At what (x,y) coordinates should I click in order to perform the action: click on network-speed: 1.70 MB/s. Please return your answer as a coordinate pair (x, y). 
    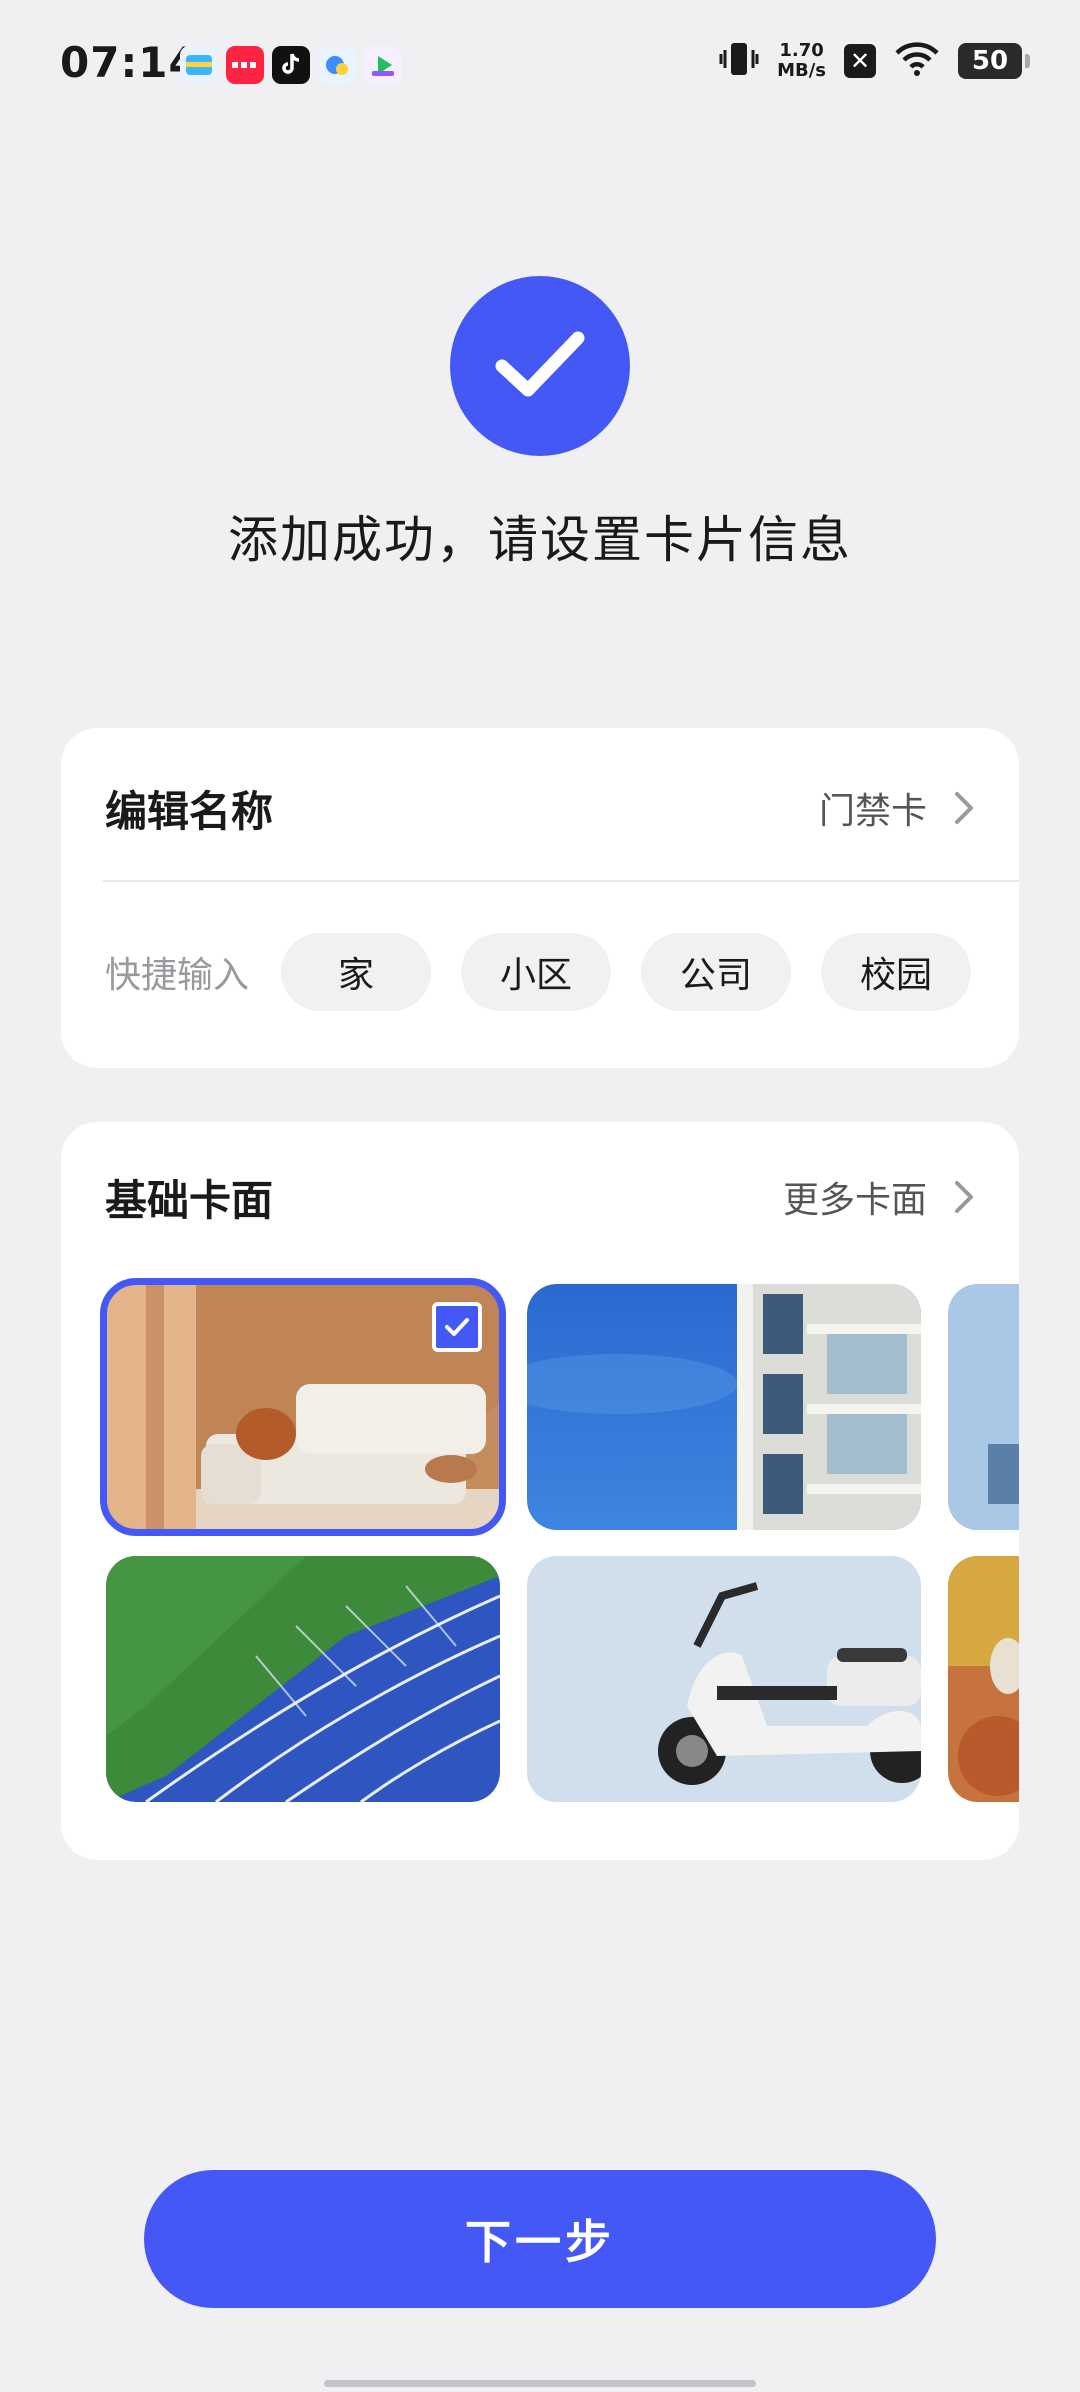
    Looking at the image, I should click on (801, 61).